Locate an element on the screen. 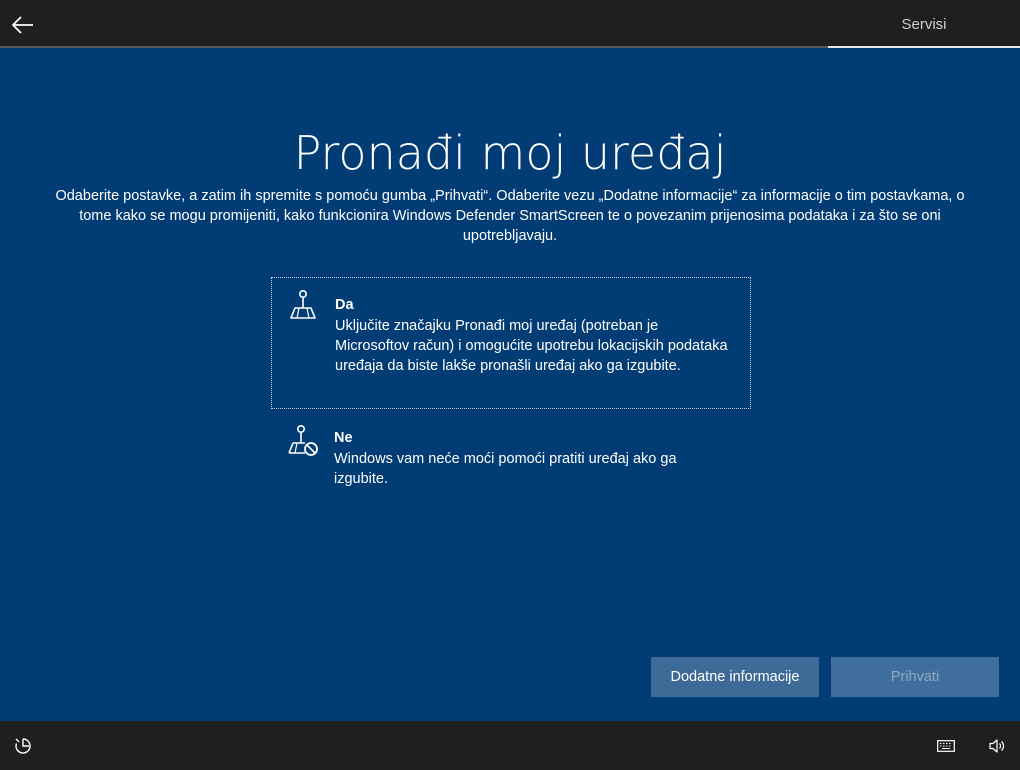  volume-icon is located at coordinates (997, 746).